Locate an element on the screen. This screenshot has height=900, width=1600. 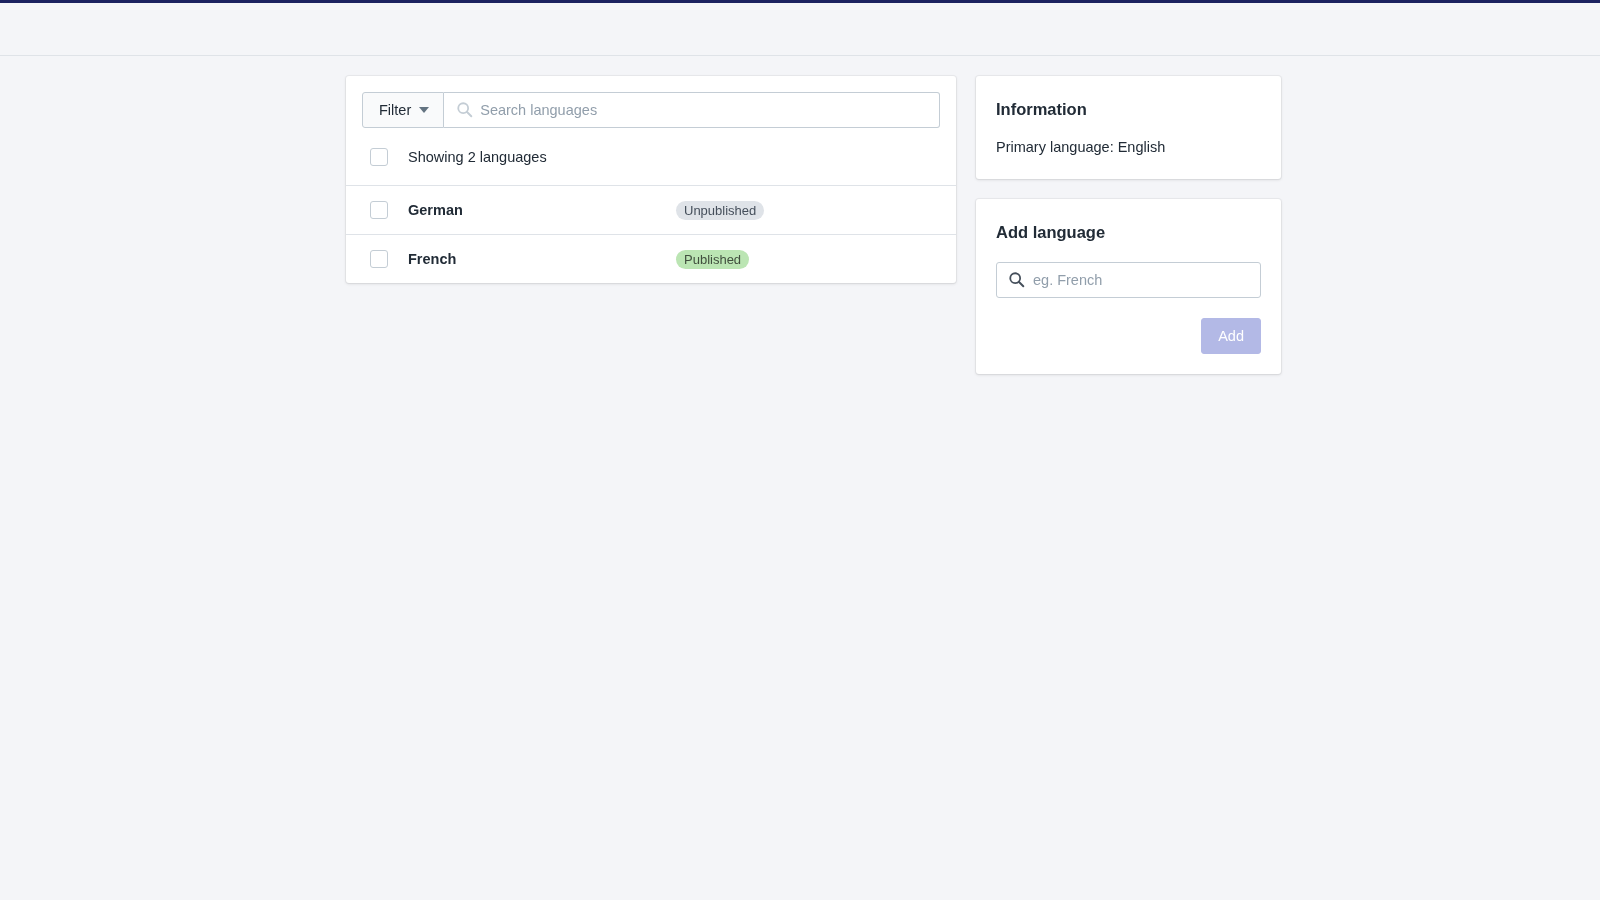
filter-button: Filter is located at coordinates (403, 110).